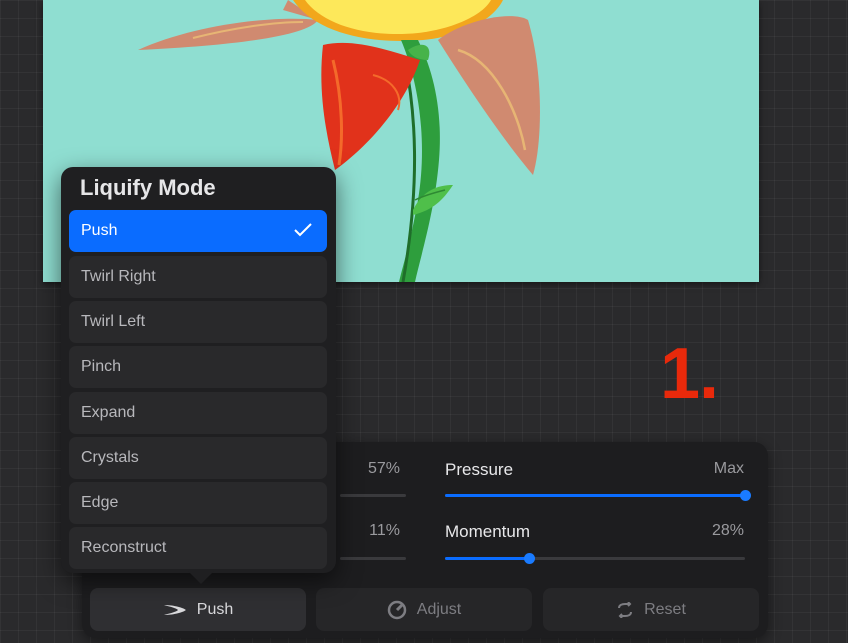 The image size is (848, 643). What do you see at coordinates (124, 547) in the screenshot?
I see `mode-item-label: Reconstruct` at bounding box center [124, 547].